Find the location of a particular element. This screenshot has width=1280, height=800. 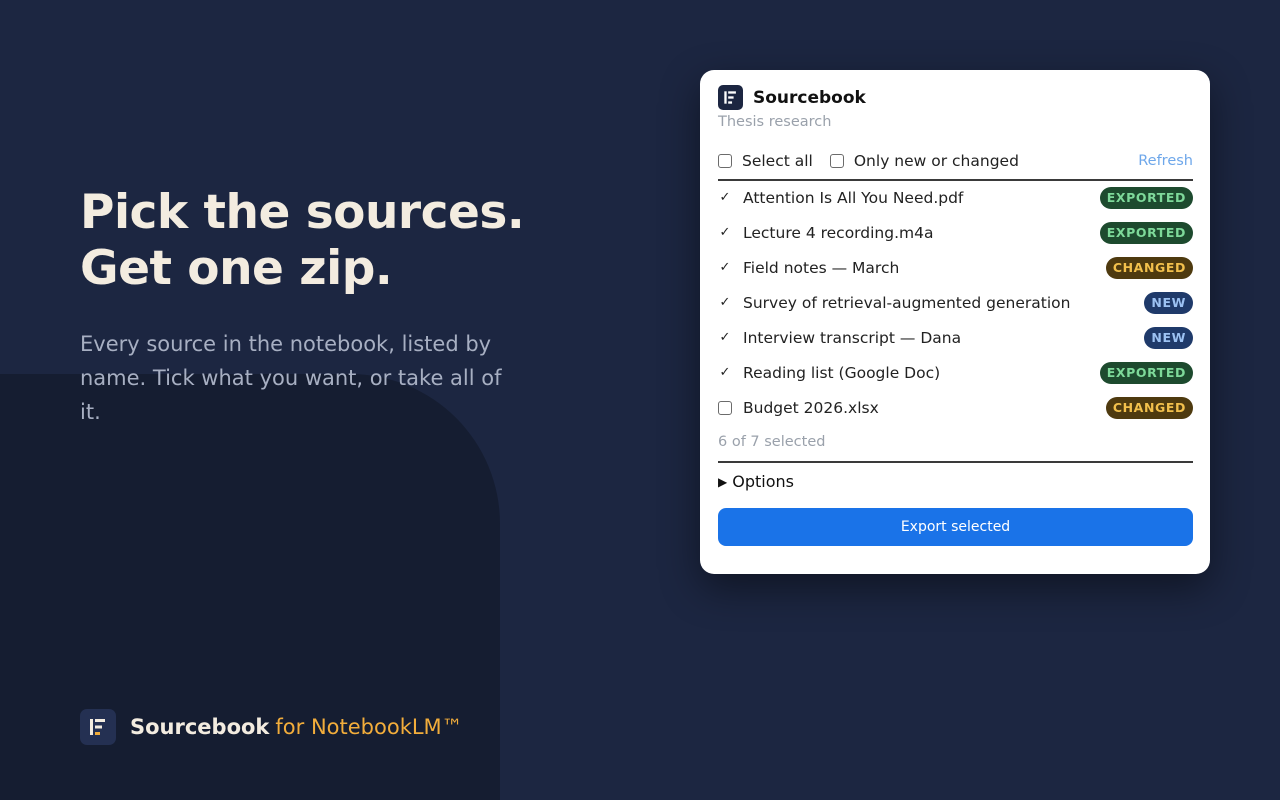

brand-footer: Sourcebook for NotebookLM™ is located at coordinates (271, 727).